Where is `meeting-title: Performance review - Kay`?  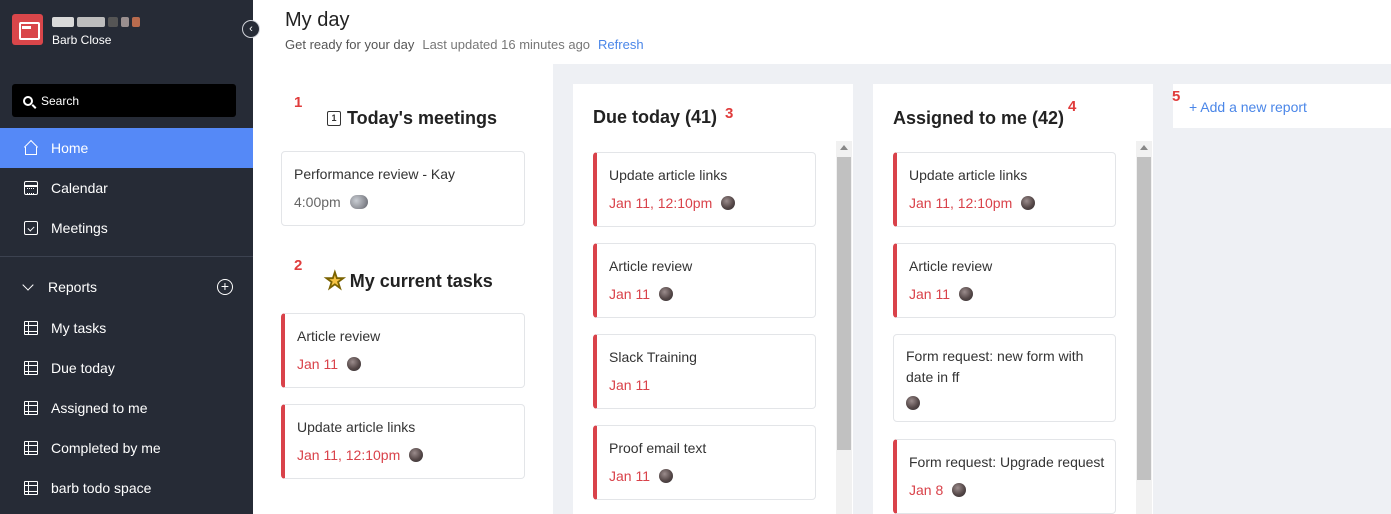
meeting-title: Performance review - Kay is located at coordinates (375, 174).